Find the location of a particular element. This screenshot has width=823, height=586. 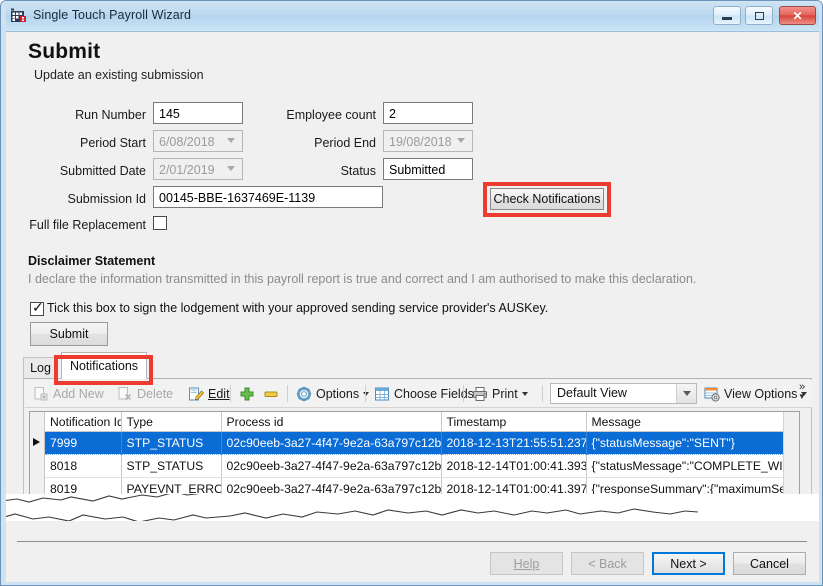

full-file-replacement-label: Full file Replacement is located at coordinates (87, 225).